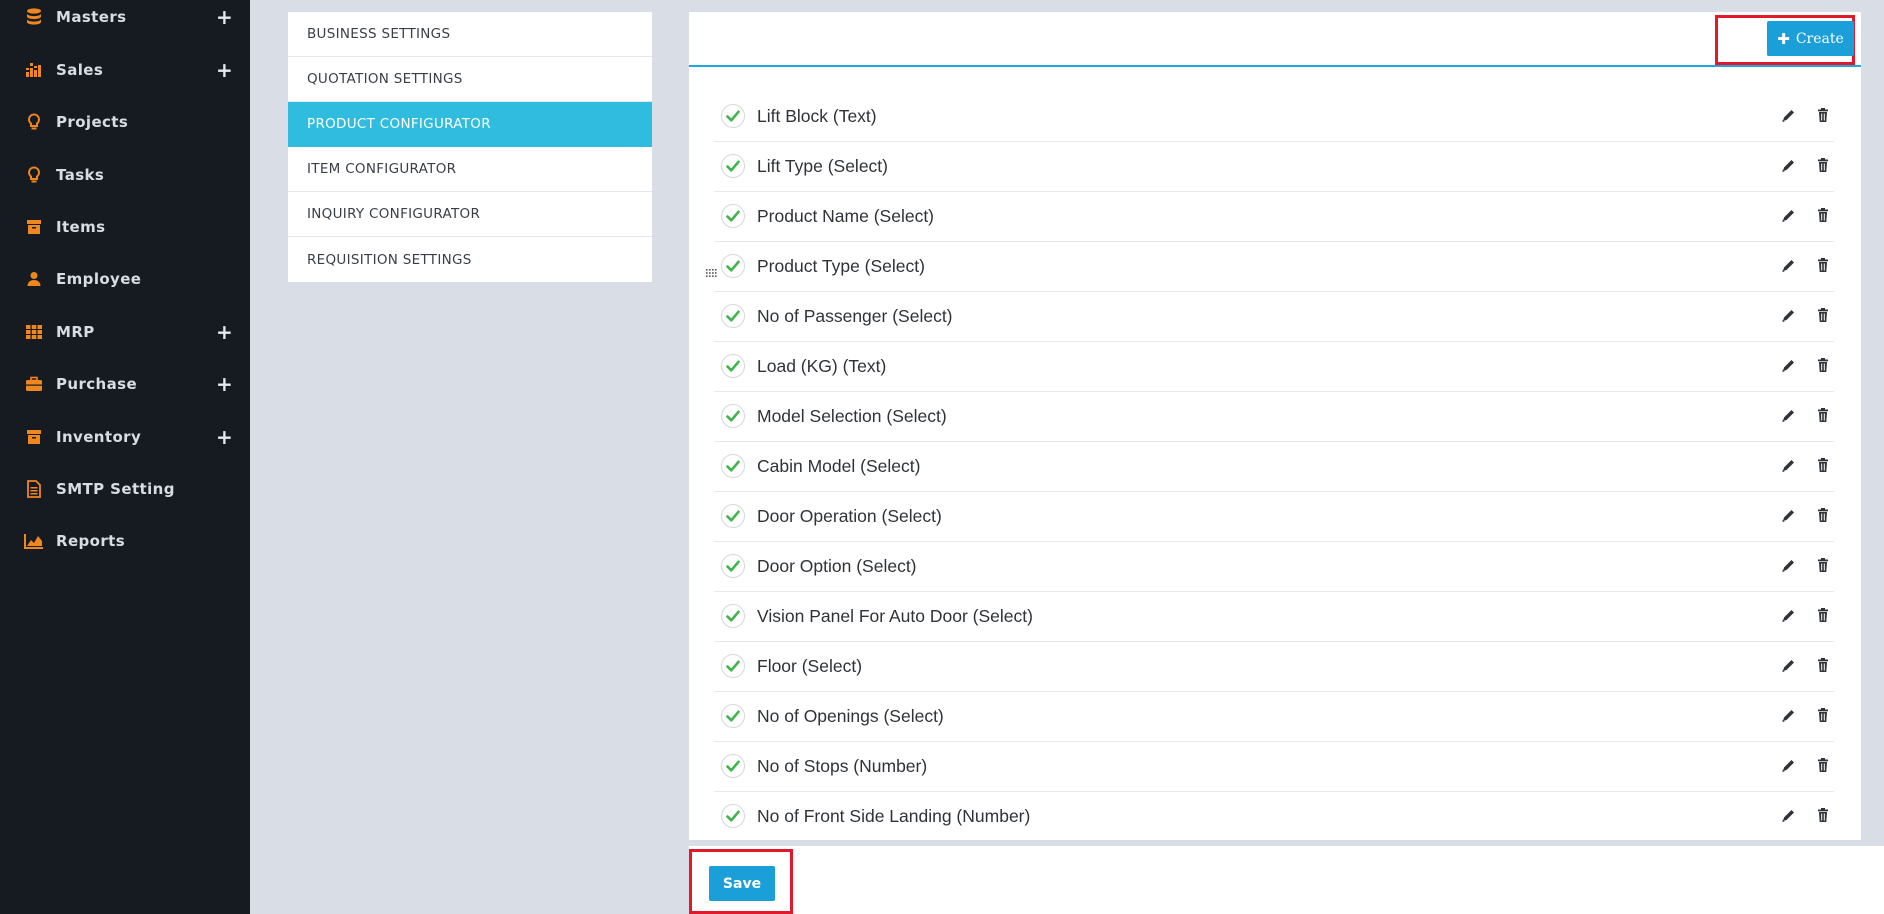 Image resolution: width=1884 pixels, height=914 pixels. Describe the element at coordinates (837, 566) in the screenshot. I see `field-label: Door Option (Select)` at that location.